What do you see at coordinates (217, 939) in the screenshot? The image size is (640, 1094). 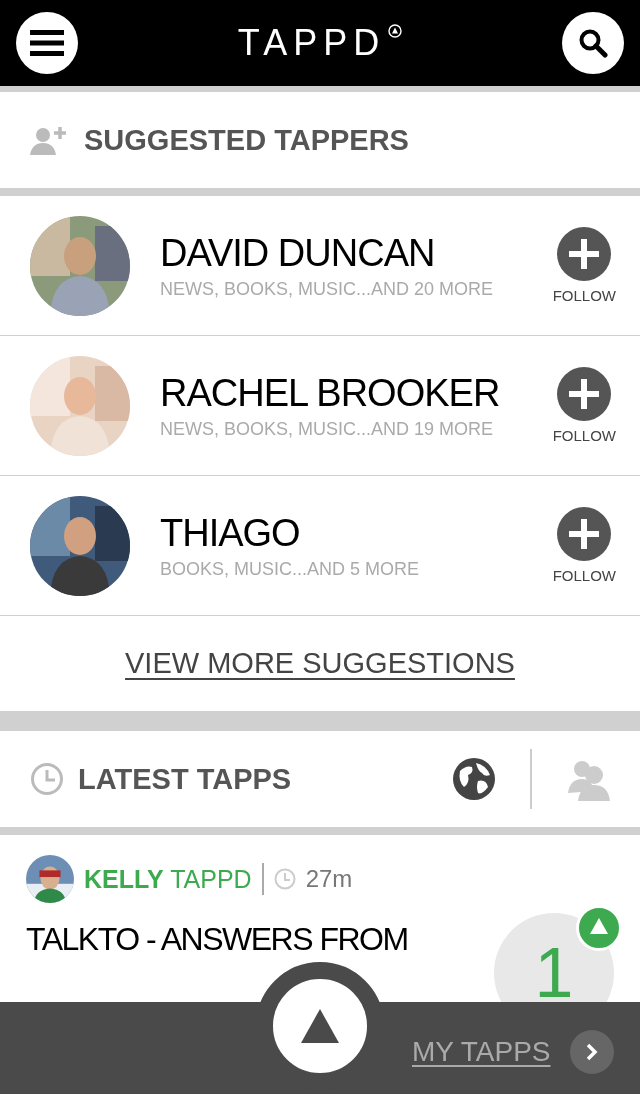 I see `post-title: TALKTO - ANSWERS FROM` at bounding box center [217, 939].